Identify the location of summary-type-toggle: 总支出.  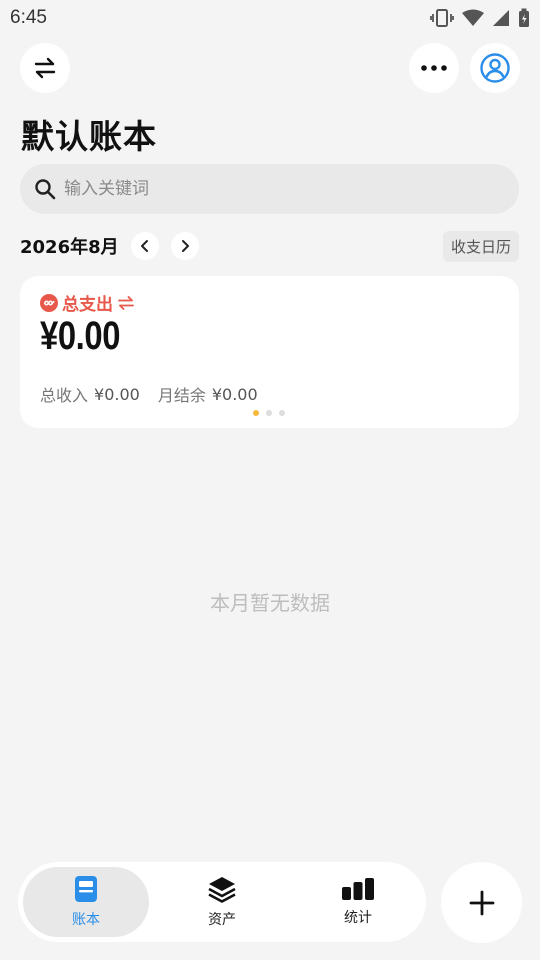
(87, 302).